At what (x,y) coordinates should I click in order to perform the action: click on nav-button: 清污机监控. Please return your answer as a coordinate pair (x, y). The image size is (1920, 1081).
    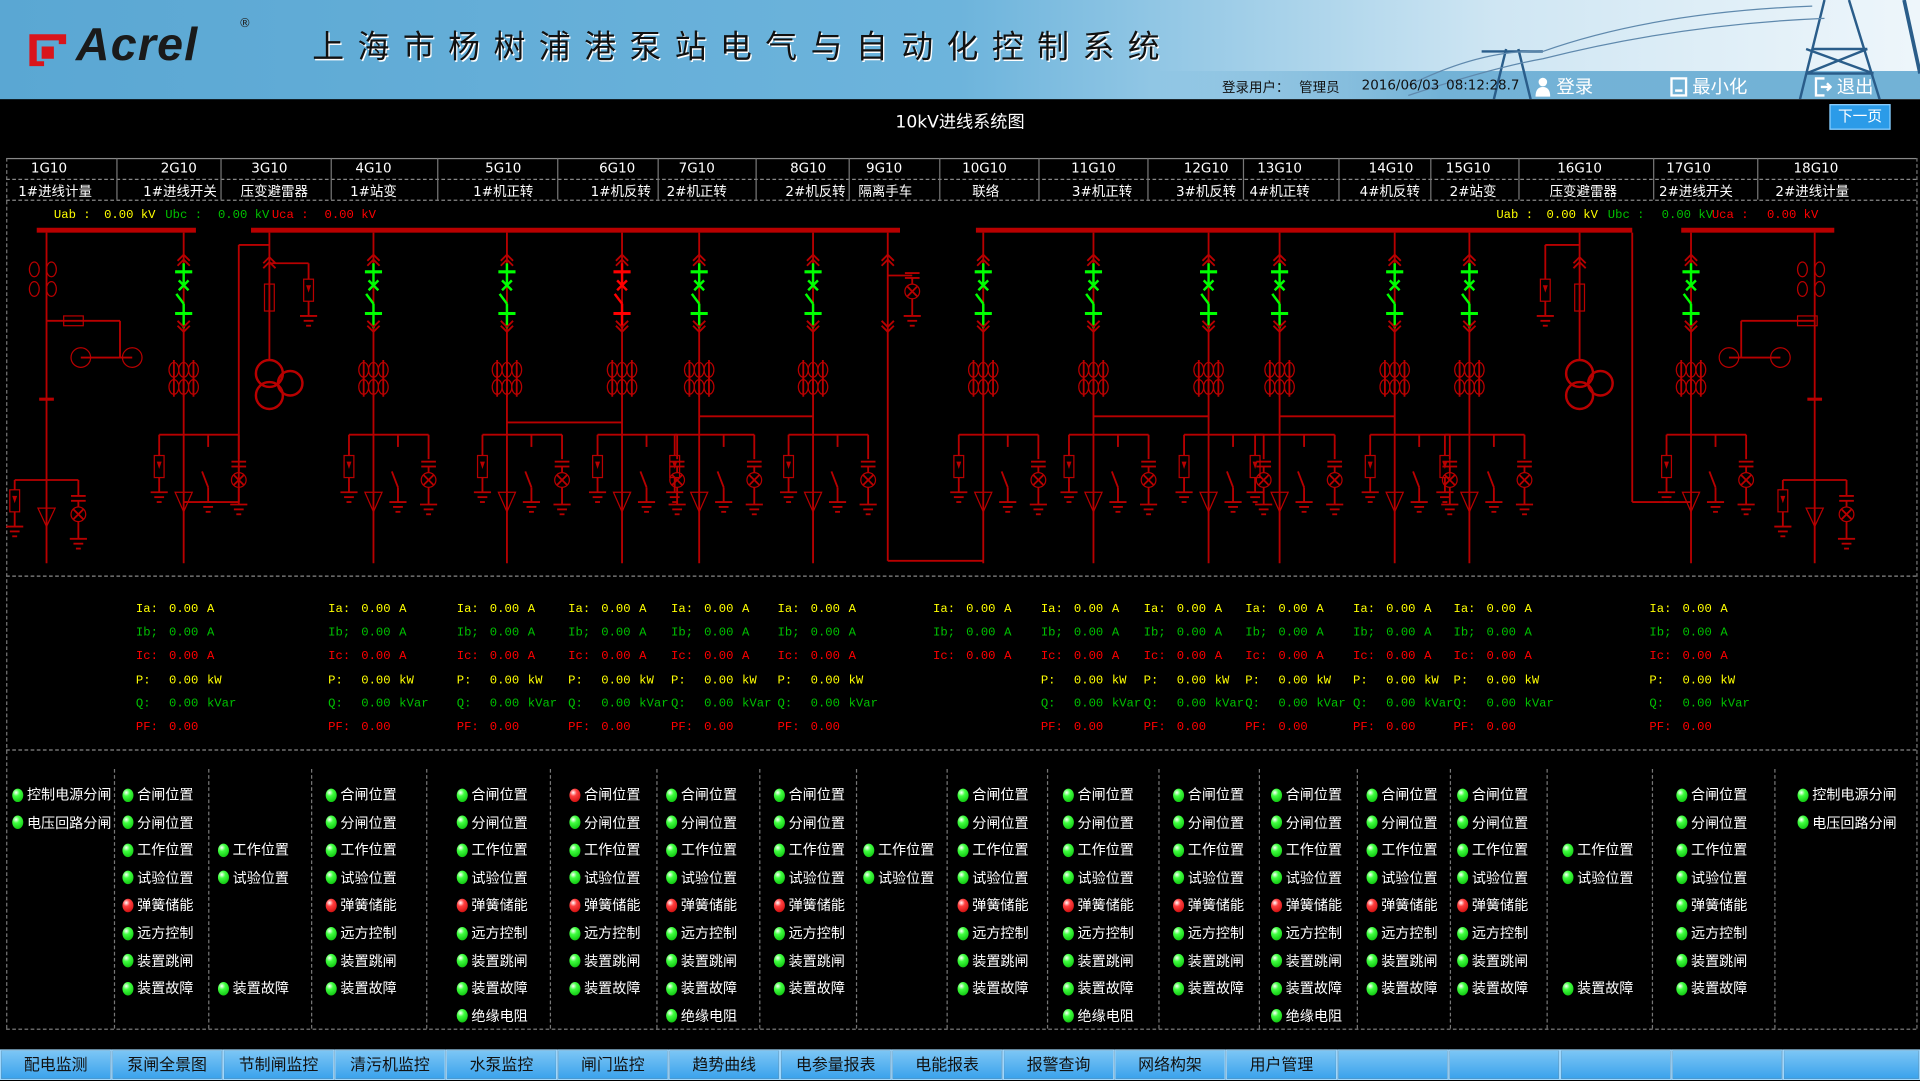
    Looking at the image, I should click on (390, 1065).